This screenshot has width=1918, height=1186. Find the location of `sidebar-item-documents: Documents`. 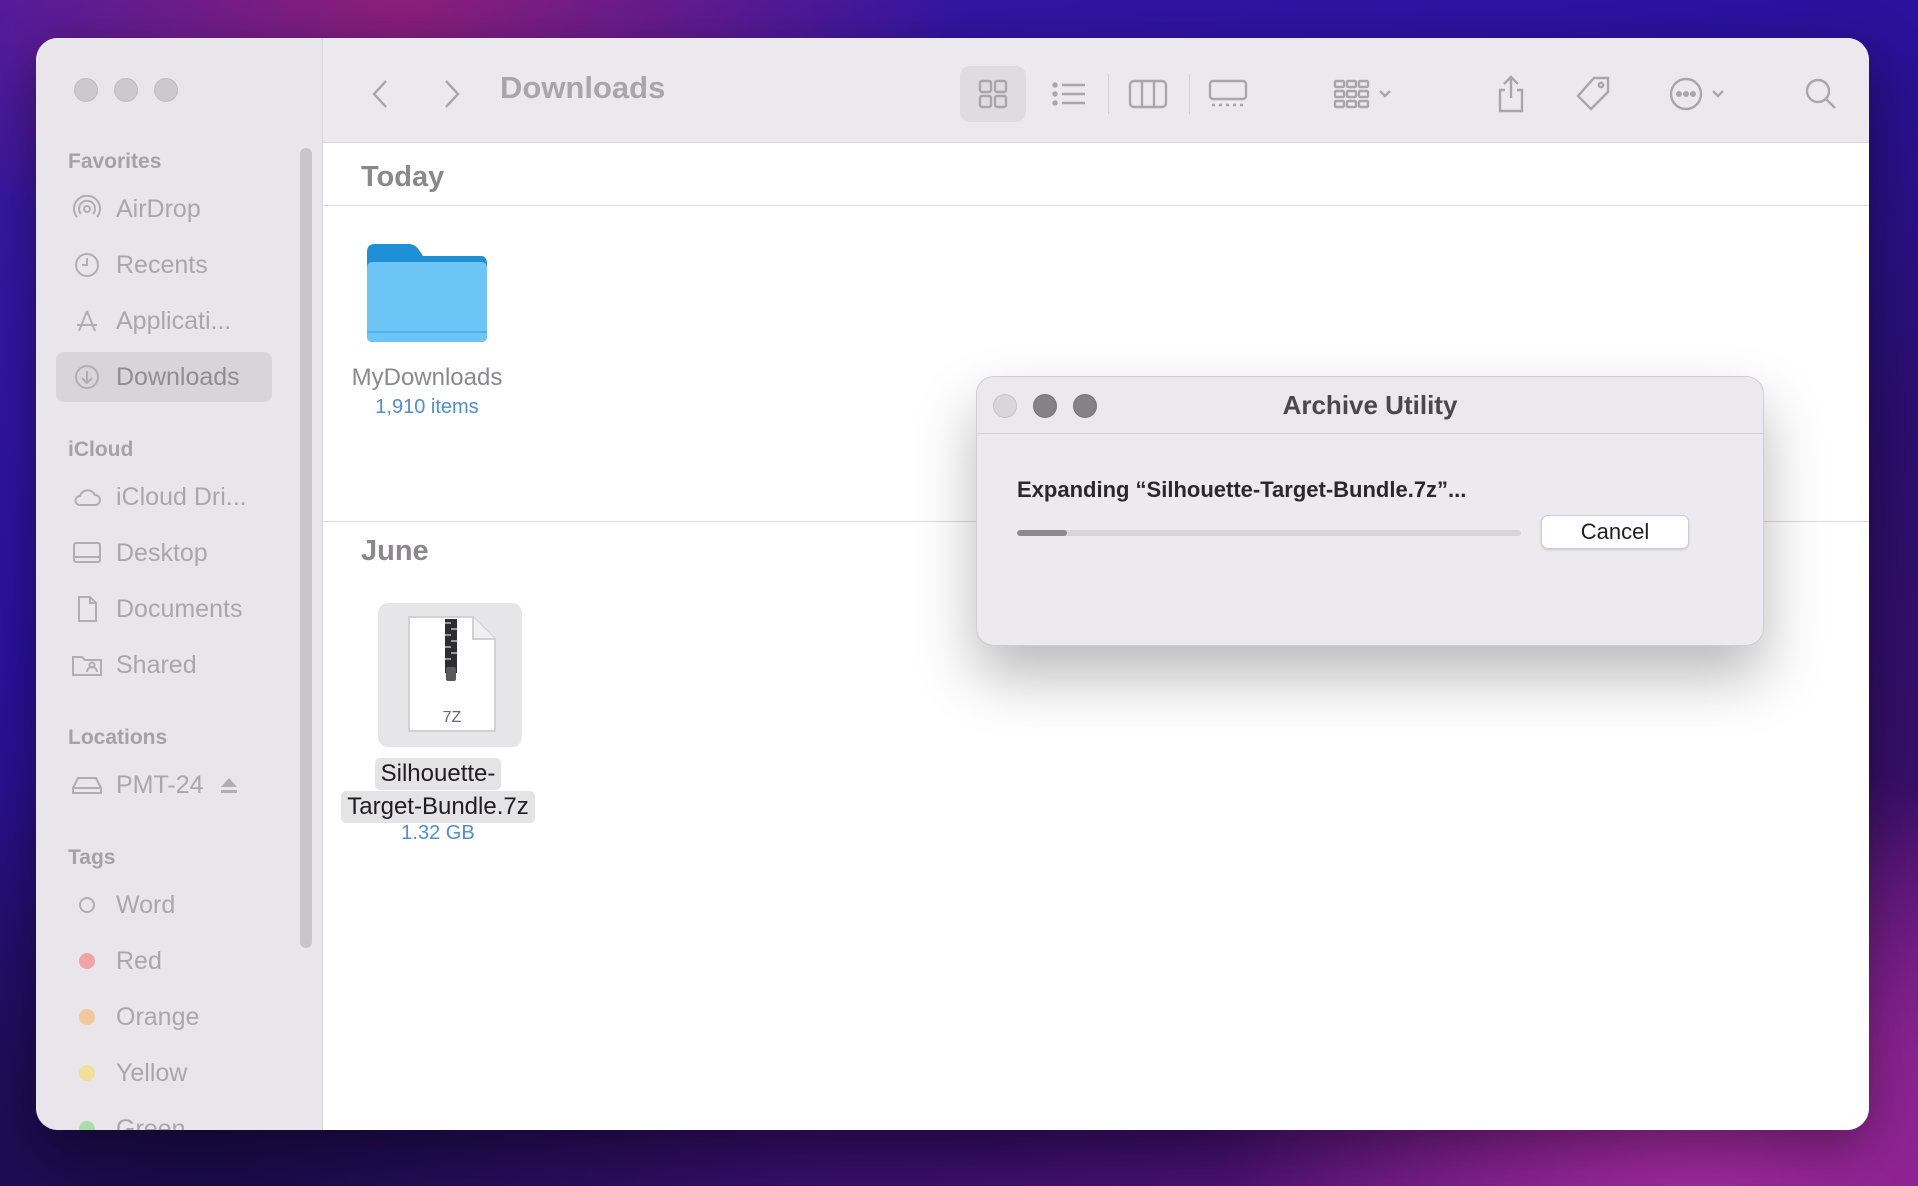

sidebar-item-documents: Documents is located at coordinates (164, 609).